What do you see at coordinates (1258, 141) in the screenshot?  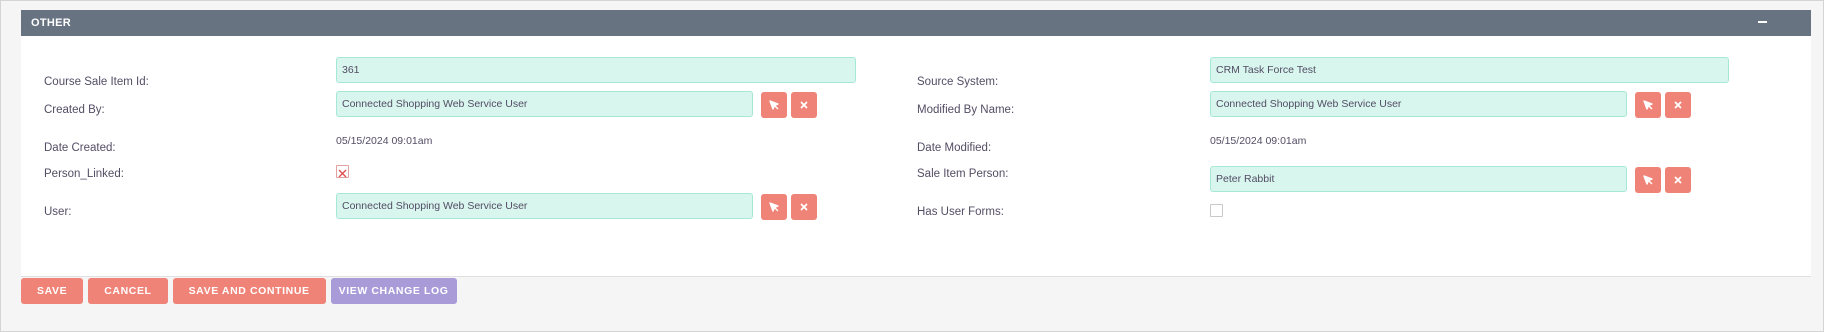 I see `date-modified-value: 05/15/2024 09:01am` at bounding box center [1258, 141].